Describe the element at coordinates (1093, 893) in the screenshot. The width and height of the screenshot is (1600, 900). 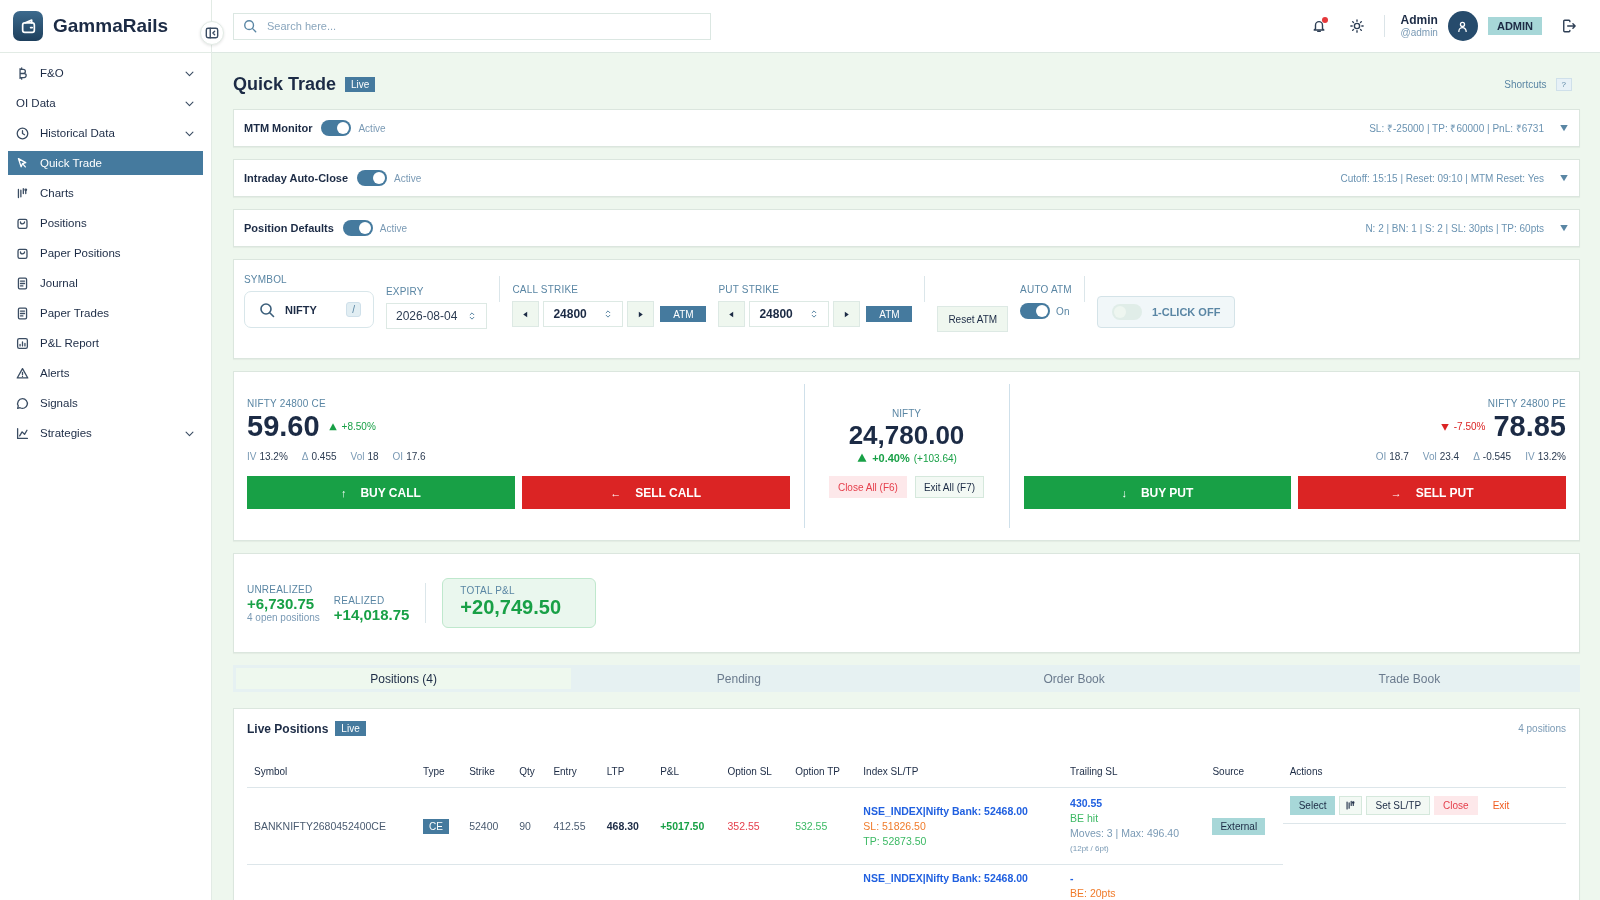
I see `table-cell-text: BE: 20pts` at that location.